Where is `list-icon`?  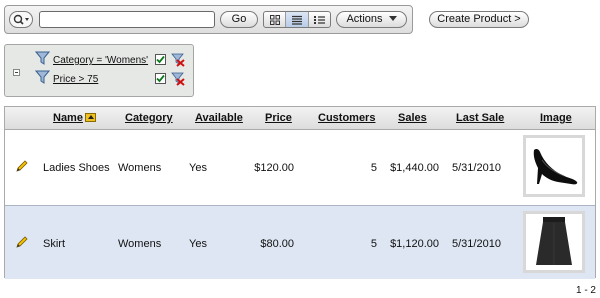
list-icon is located at coordinates (296, 20).